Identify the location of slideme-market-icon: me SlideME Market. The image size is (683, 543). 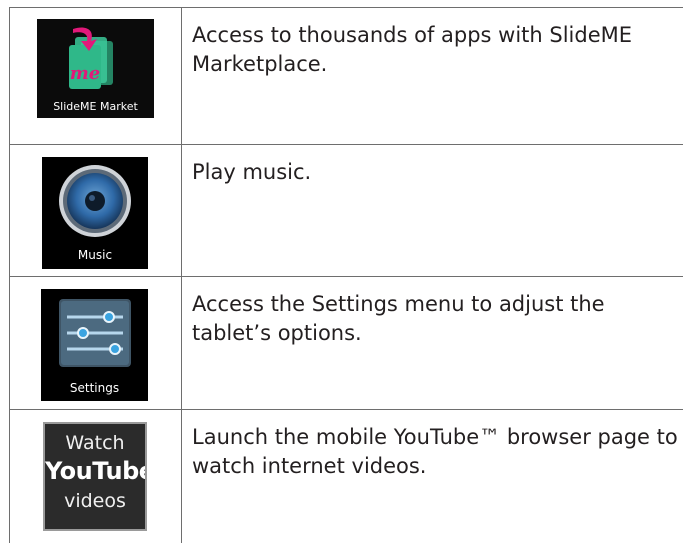
(95, 68).